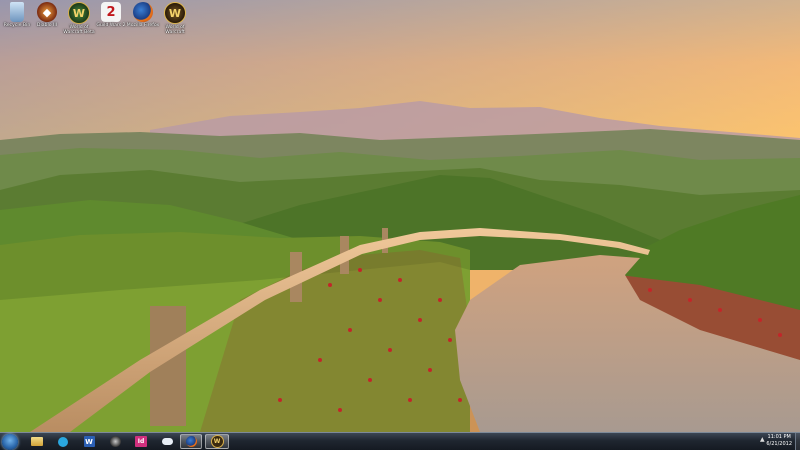  I want to click on desktop-icon-world-of-warcraft: W World of Warcraft, so click(175, 19).